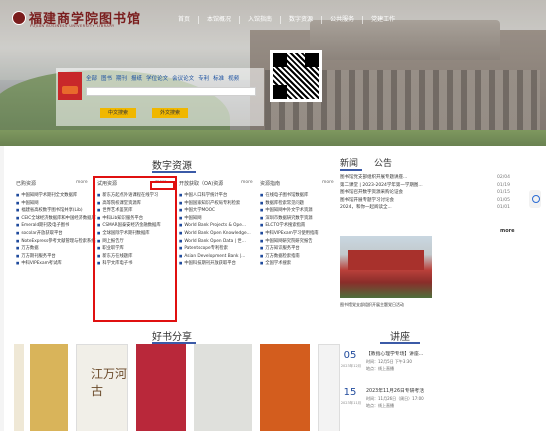  I want to click on news-item-date: 01/01, so click(503, 208).